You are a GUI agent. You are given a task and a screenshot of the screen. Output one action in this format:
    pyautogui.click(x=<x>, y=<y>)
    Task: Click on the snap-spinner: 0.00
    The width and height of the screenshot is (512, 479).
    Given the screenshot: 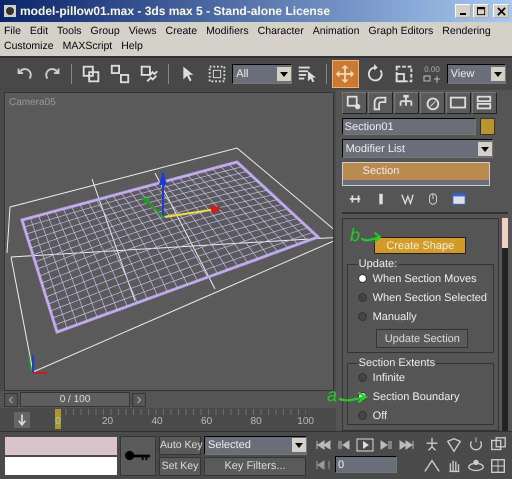 What is the action you would take?
    pyautogui.click(x=432, y=74)
    